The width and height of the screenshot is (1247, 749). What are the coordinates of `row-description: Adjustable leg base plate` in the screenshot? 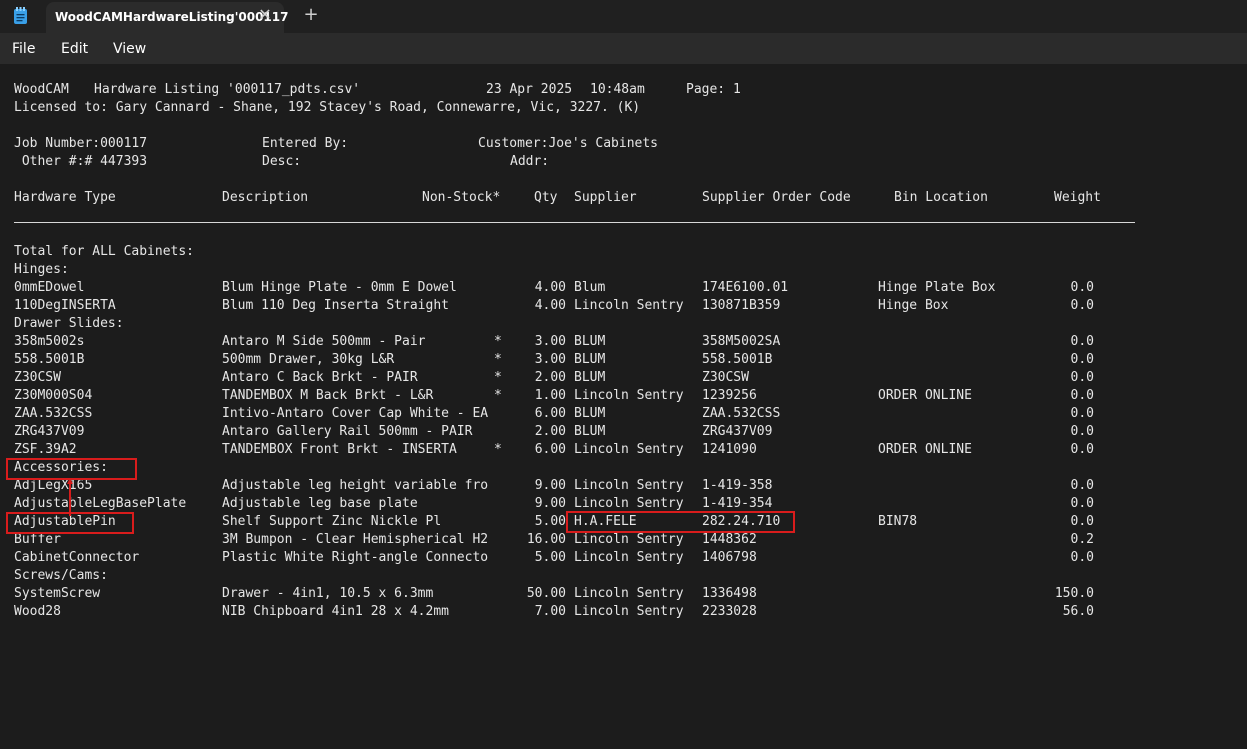 It's located at (320, 503).